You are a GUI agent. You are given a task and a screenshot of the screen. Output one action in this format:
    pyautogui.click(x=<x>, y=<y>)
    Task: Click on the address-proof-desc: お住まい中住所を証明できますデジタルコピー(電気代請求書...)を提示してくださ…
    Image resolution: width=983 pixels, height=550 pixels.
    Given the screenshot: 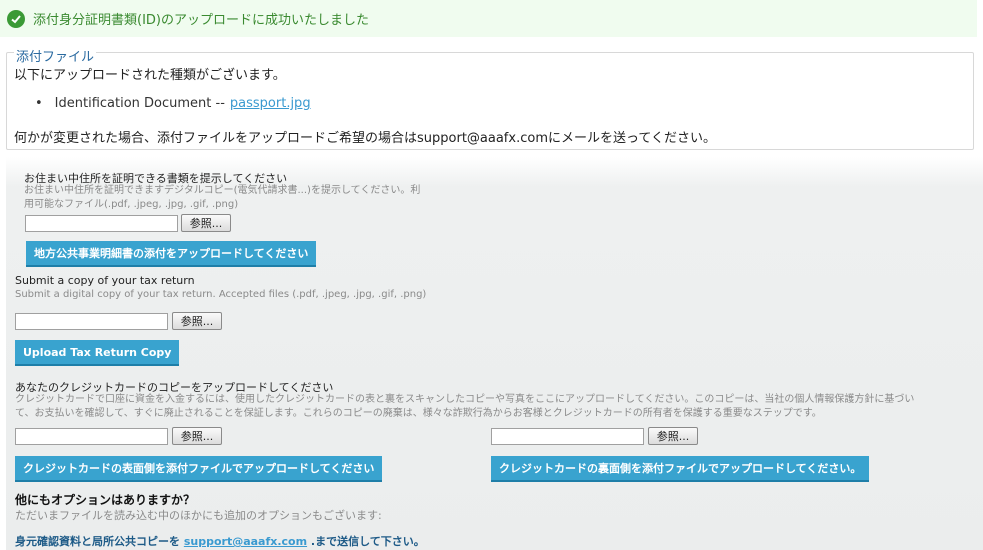 What is the action you would take?
    pyautogui.click(x=254, y=198)
    